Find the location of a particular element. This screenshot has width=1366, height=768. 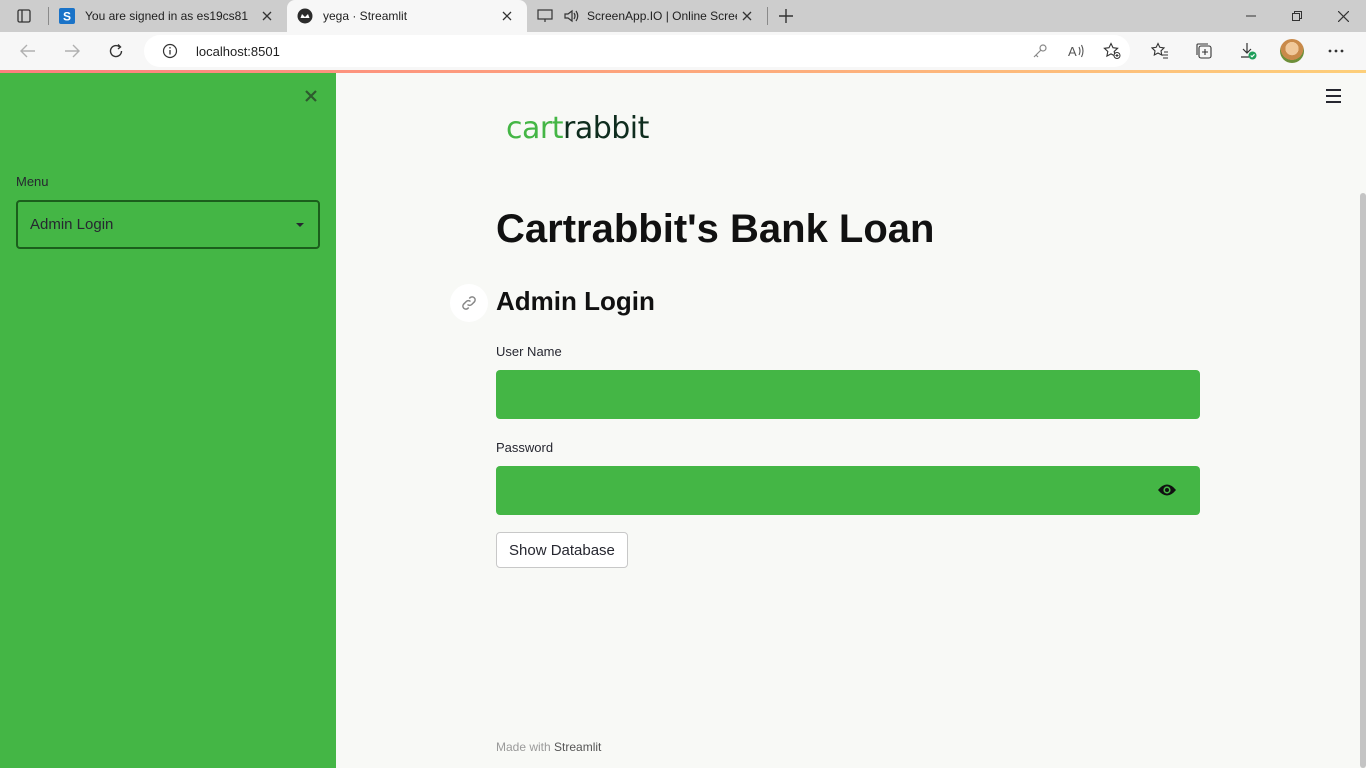

browser-tab-2: yega · Streamlit is located at coordinates (407, 16).